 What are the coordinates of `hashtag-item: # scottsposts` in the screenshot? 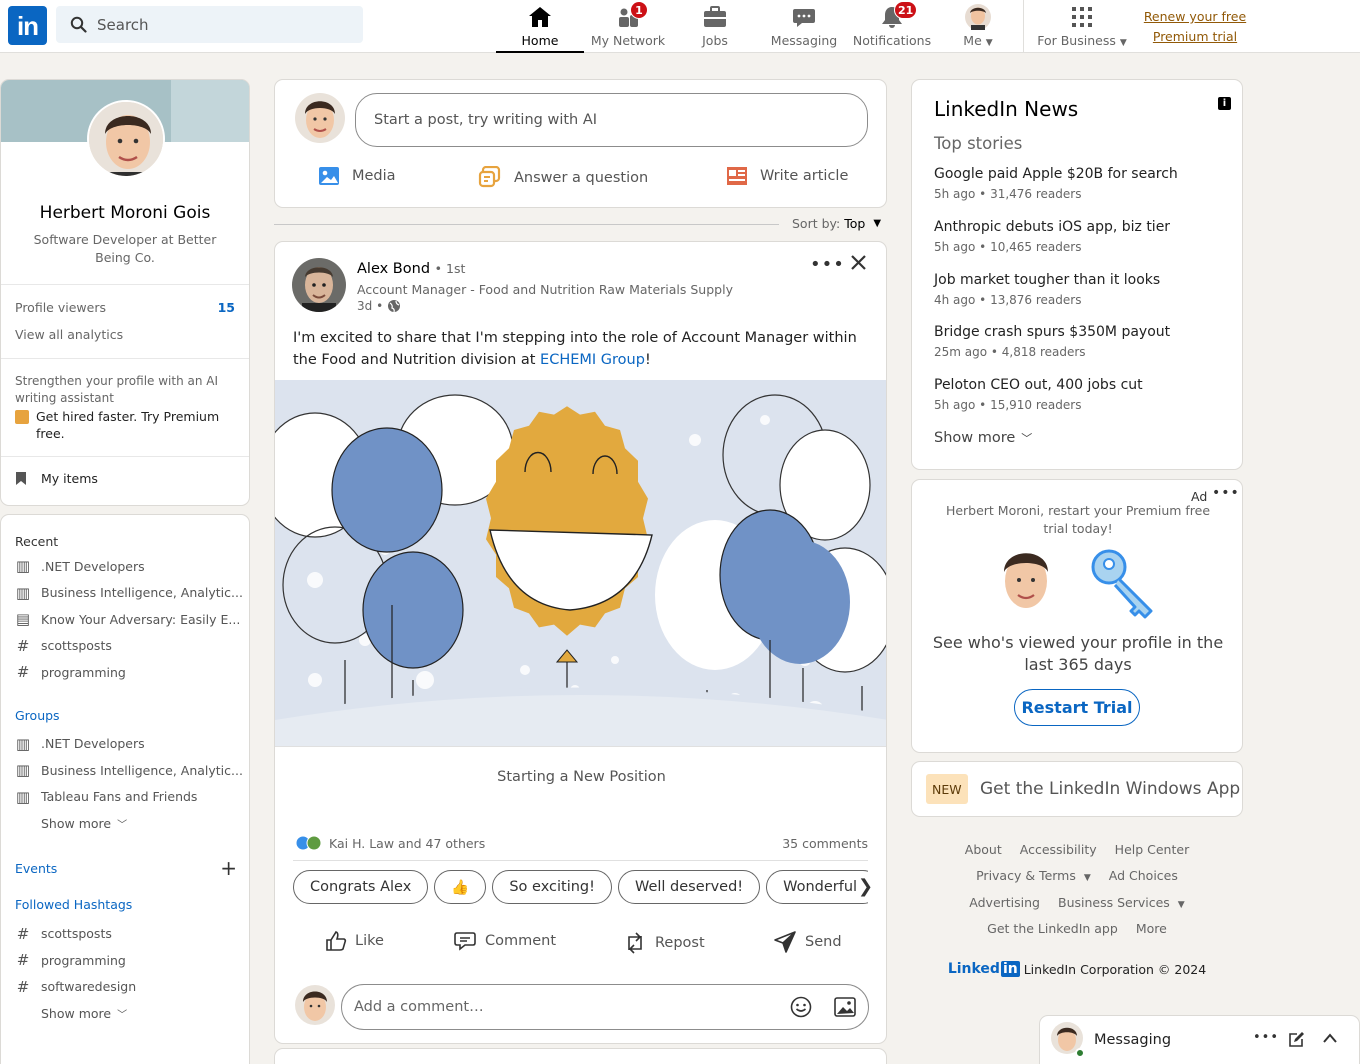 It's located at (125, 934).